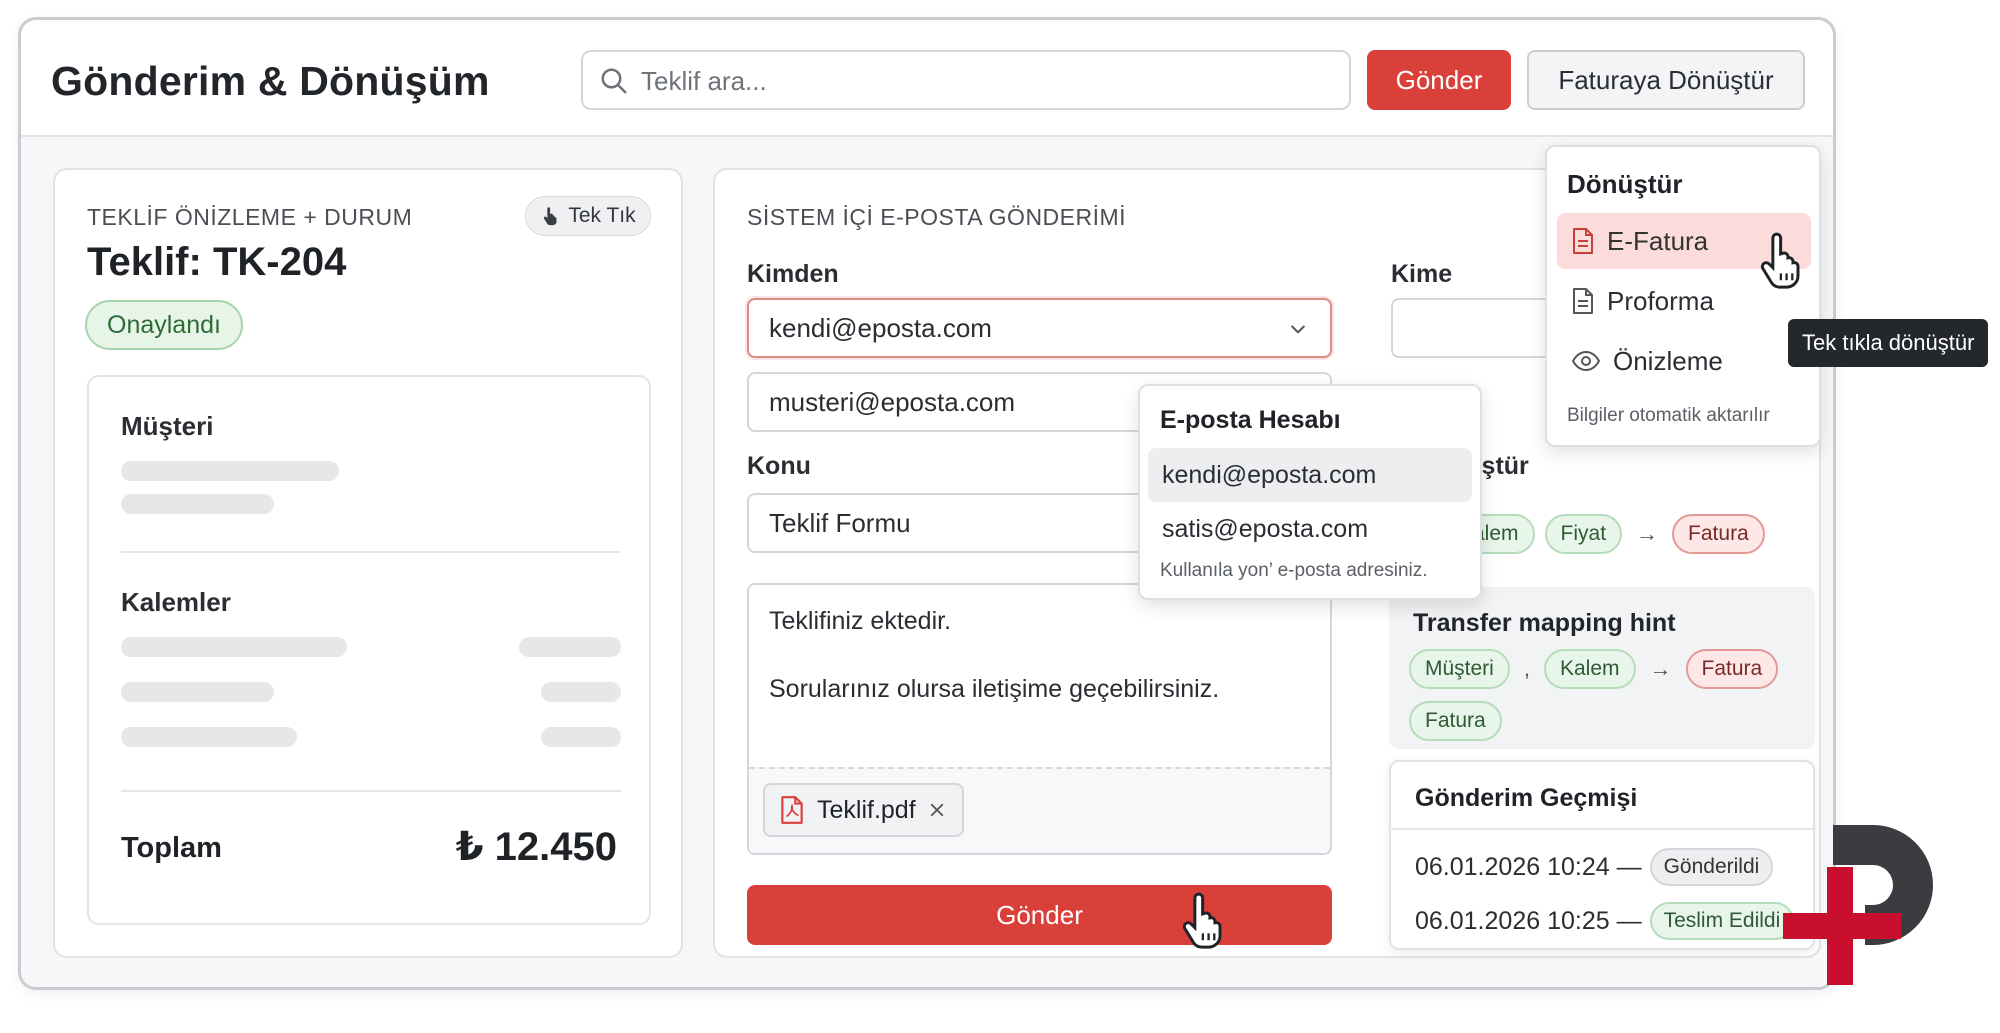 The image size is (2000, 1033). I want to click on attachment-name: Teklif.pdf, so click(866, 809).